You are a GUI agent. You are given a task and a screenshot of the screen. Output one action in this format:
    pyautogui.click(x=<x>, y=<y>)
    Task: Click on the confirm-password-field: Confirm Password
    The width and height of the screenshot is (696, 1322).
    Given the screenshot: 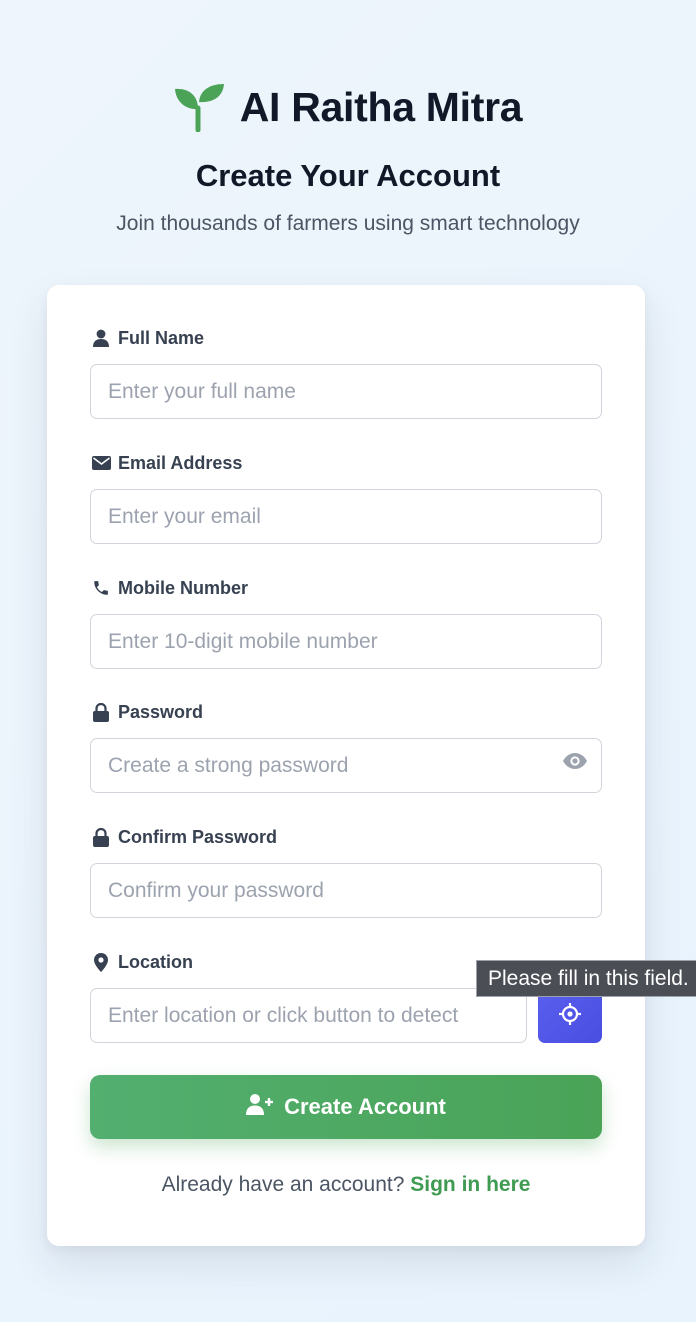 What is the action you would take?
    pyautogui.click(x=346, y=872)
    